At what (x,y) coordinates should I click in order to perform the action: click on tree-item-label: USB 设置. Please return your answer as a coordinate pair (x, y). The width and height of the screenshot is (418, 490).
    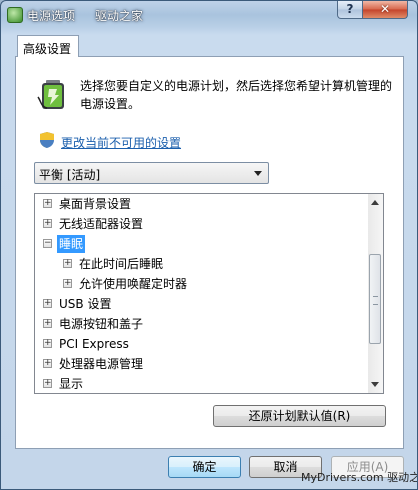
    Looking at the image, I should click on (85, 304).